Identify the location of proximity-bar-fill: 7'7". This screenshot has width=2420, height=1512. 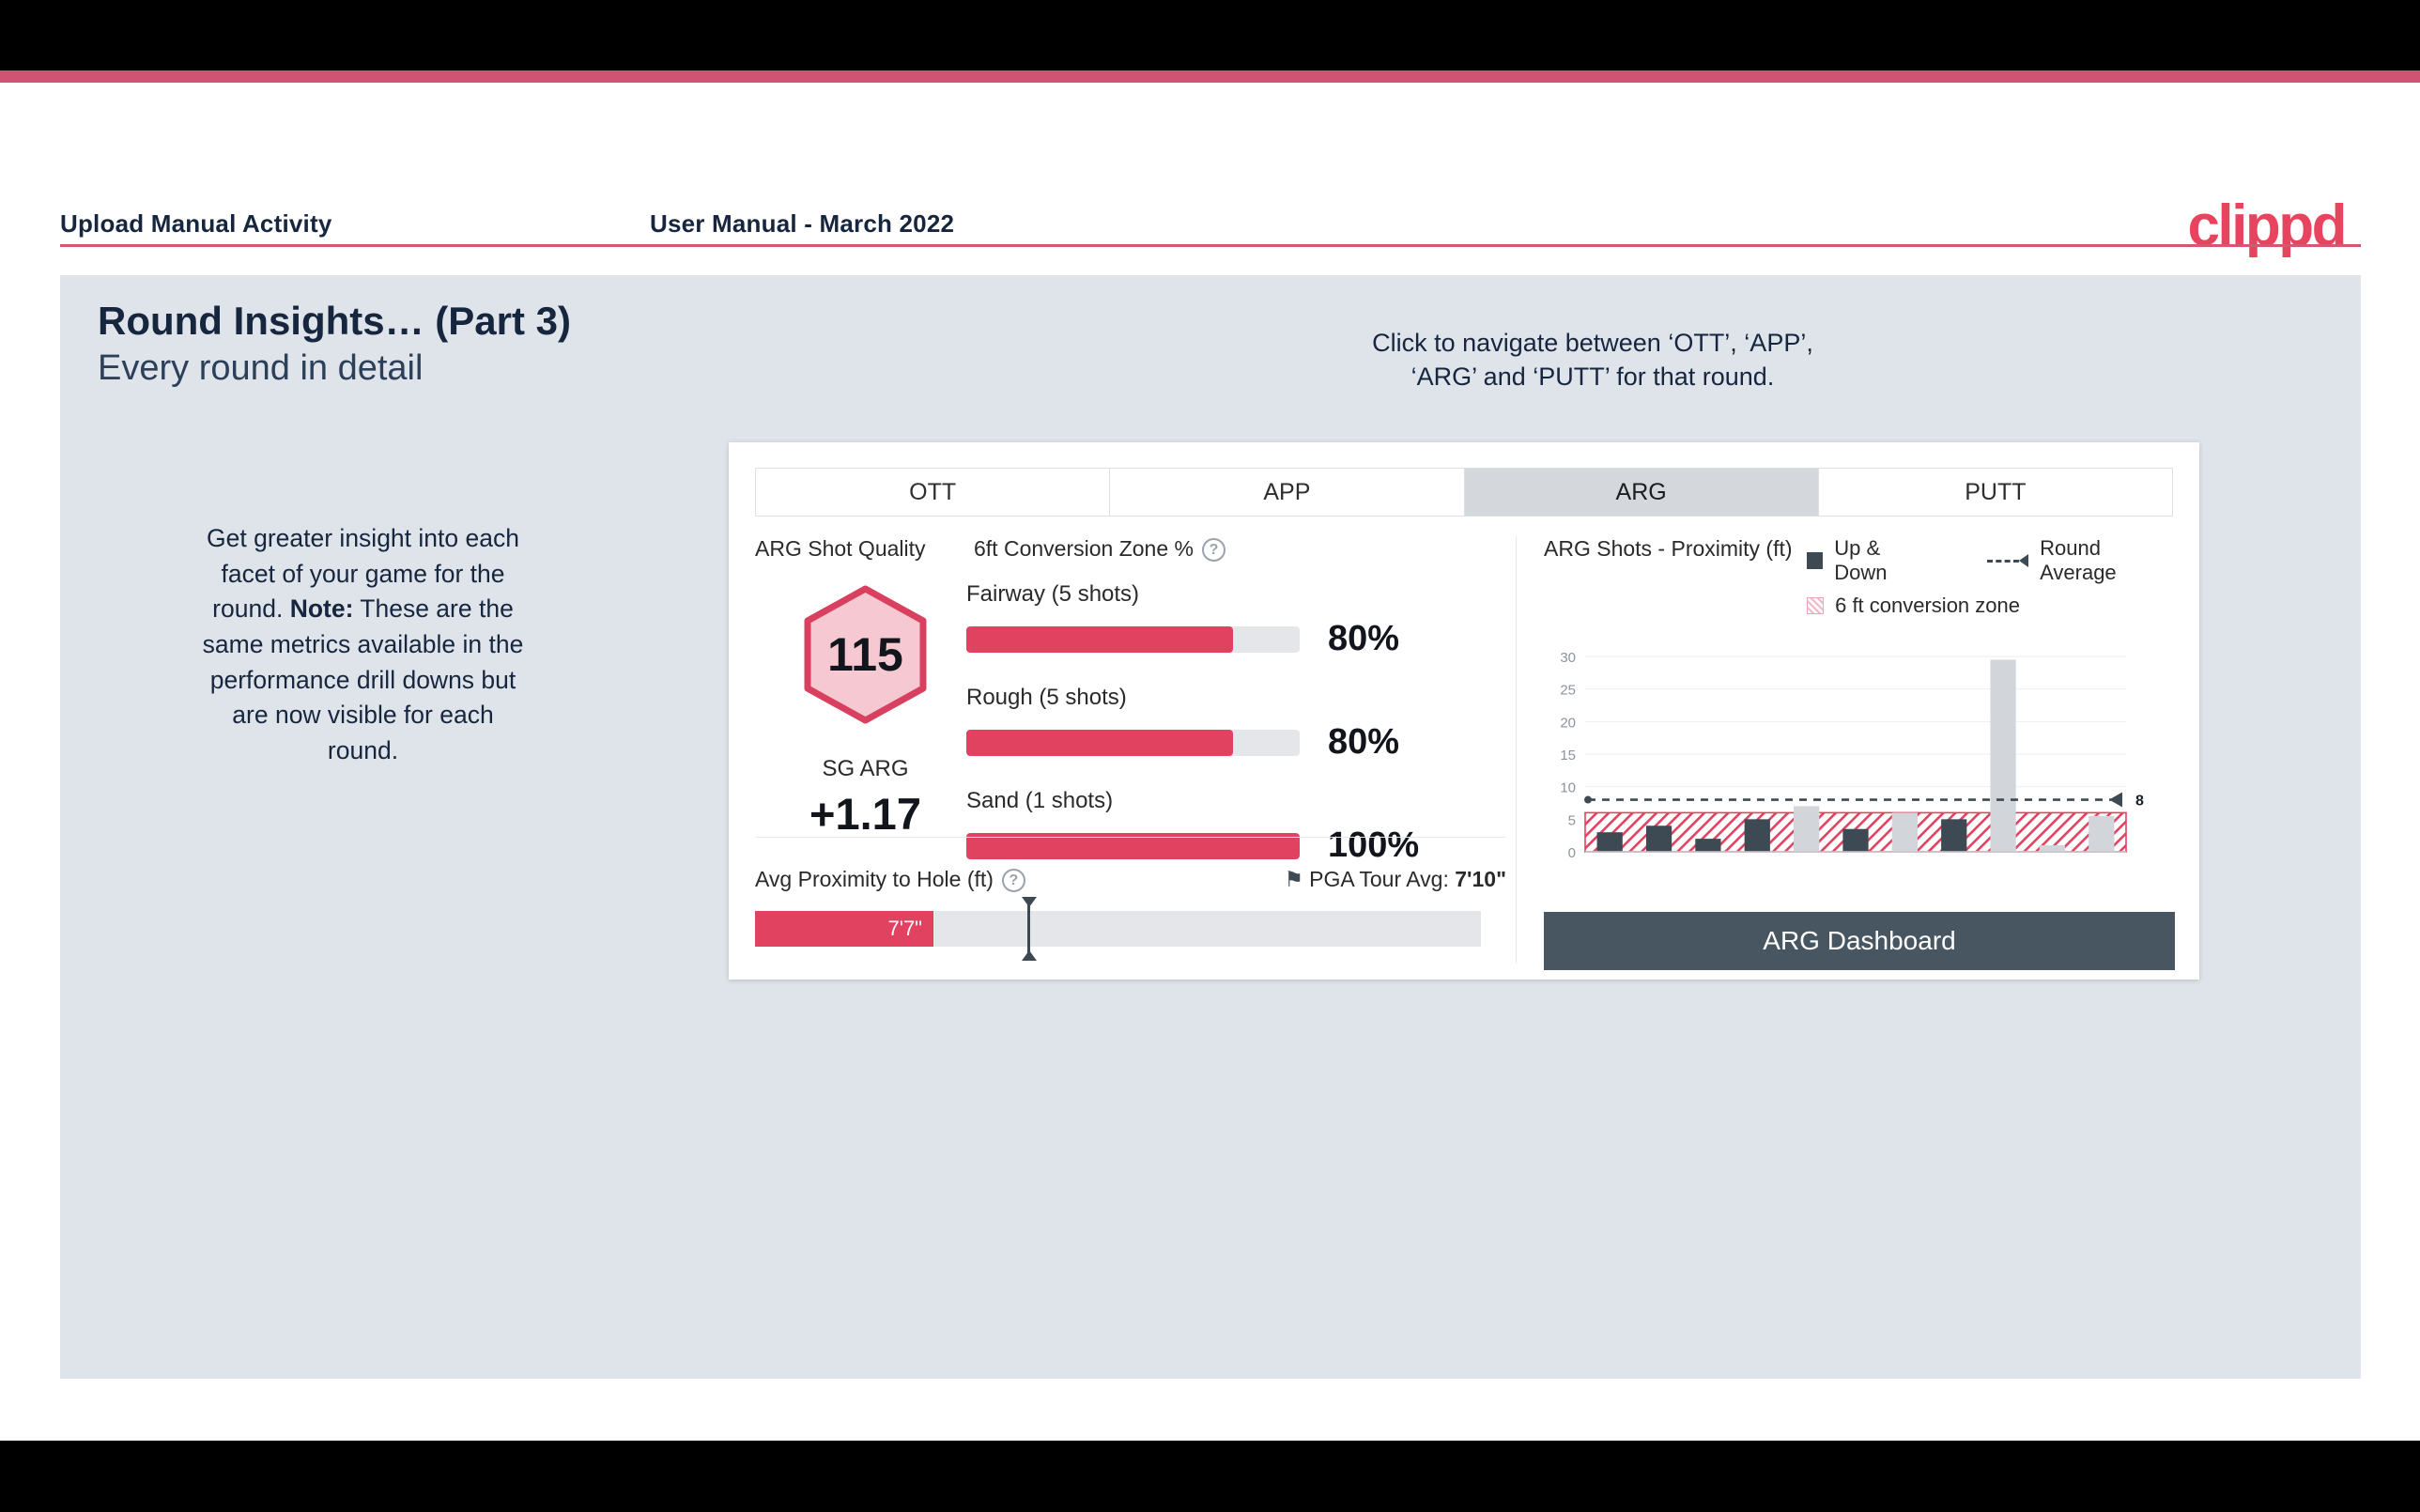
(844, 930).